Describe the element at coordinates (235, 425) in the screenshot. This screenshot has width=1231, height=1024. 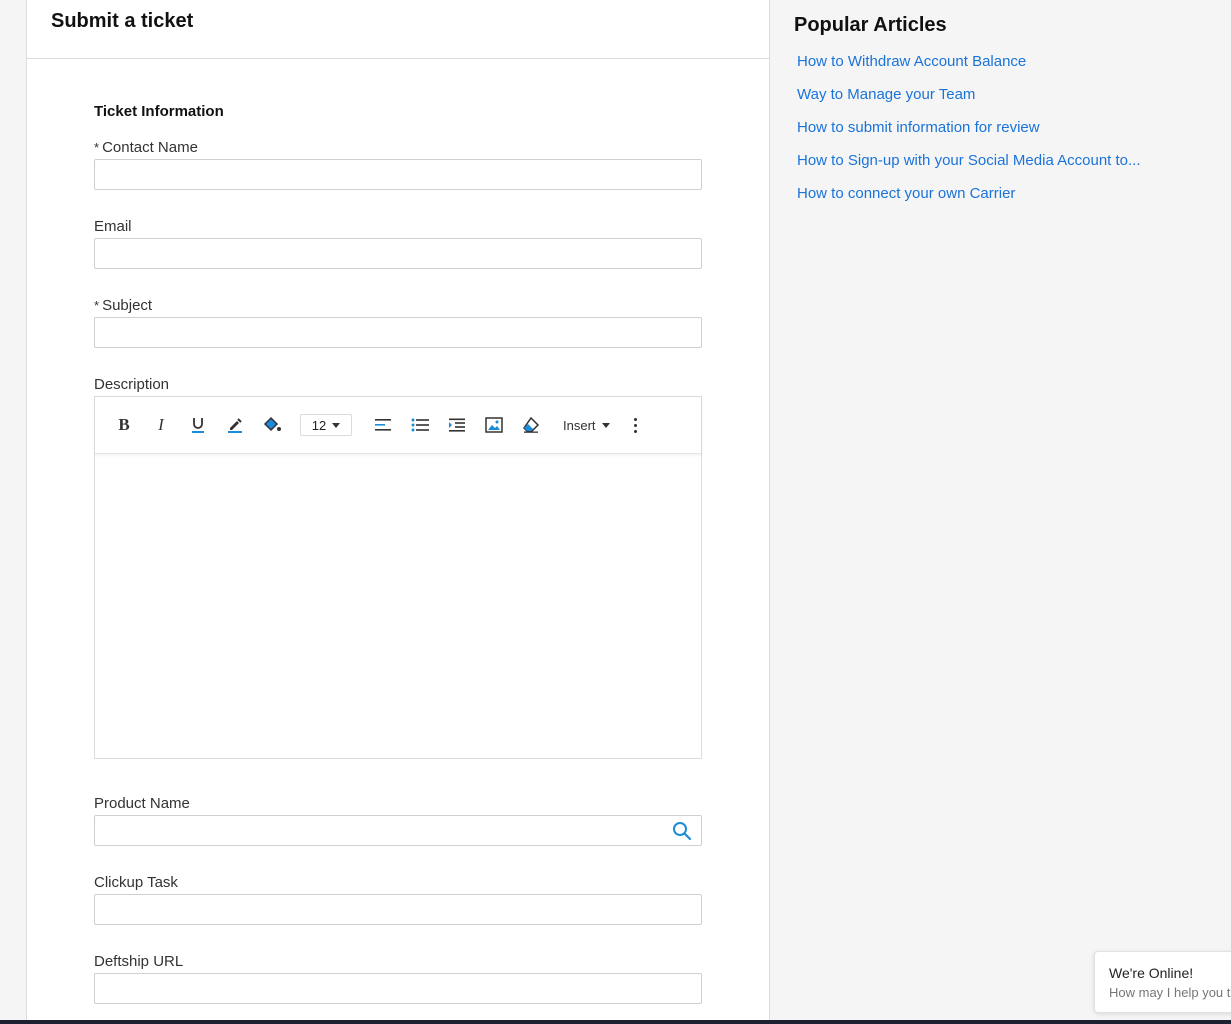
I see `text-color-icon` at that location.